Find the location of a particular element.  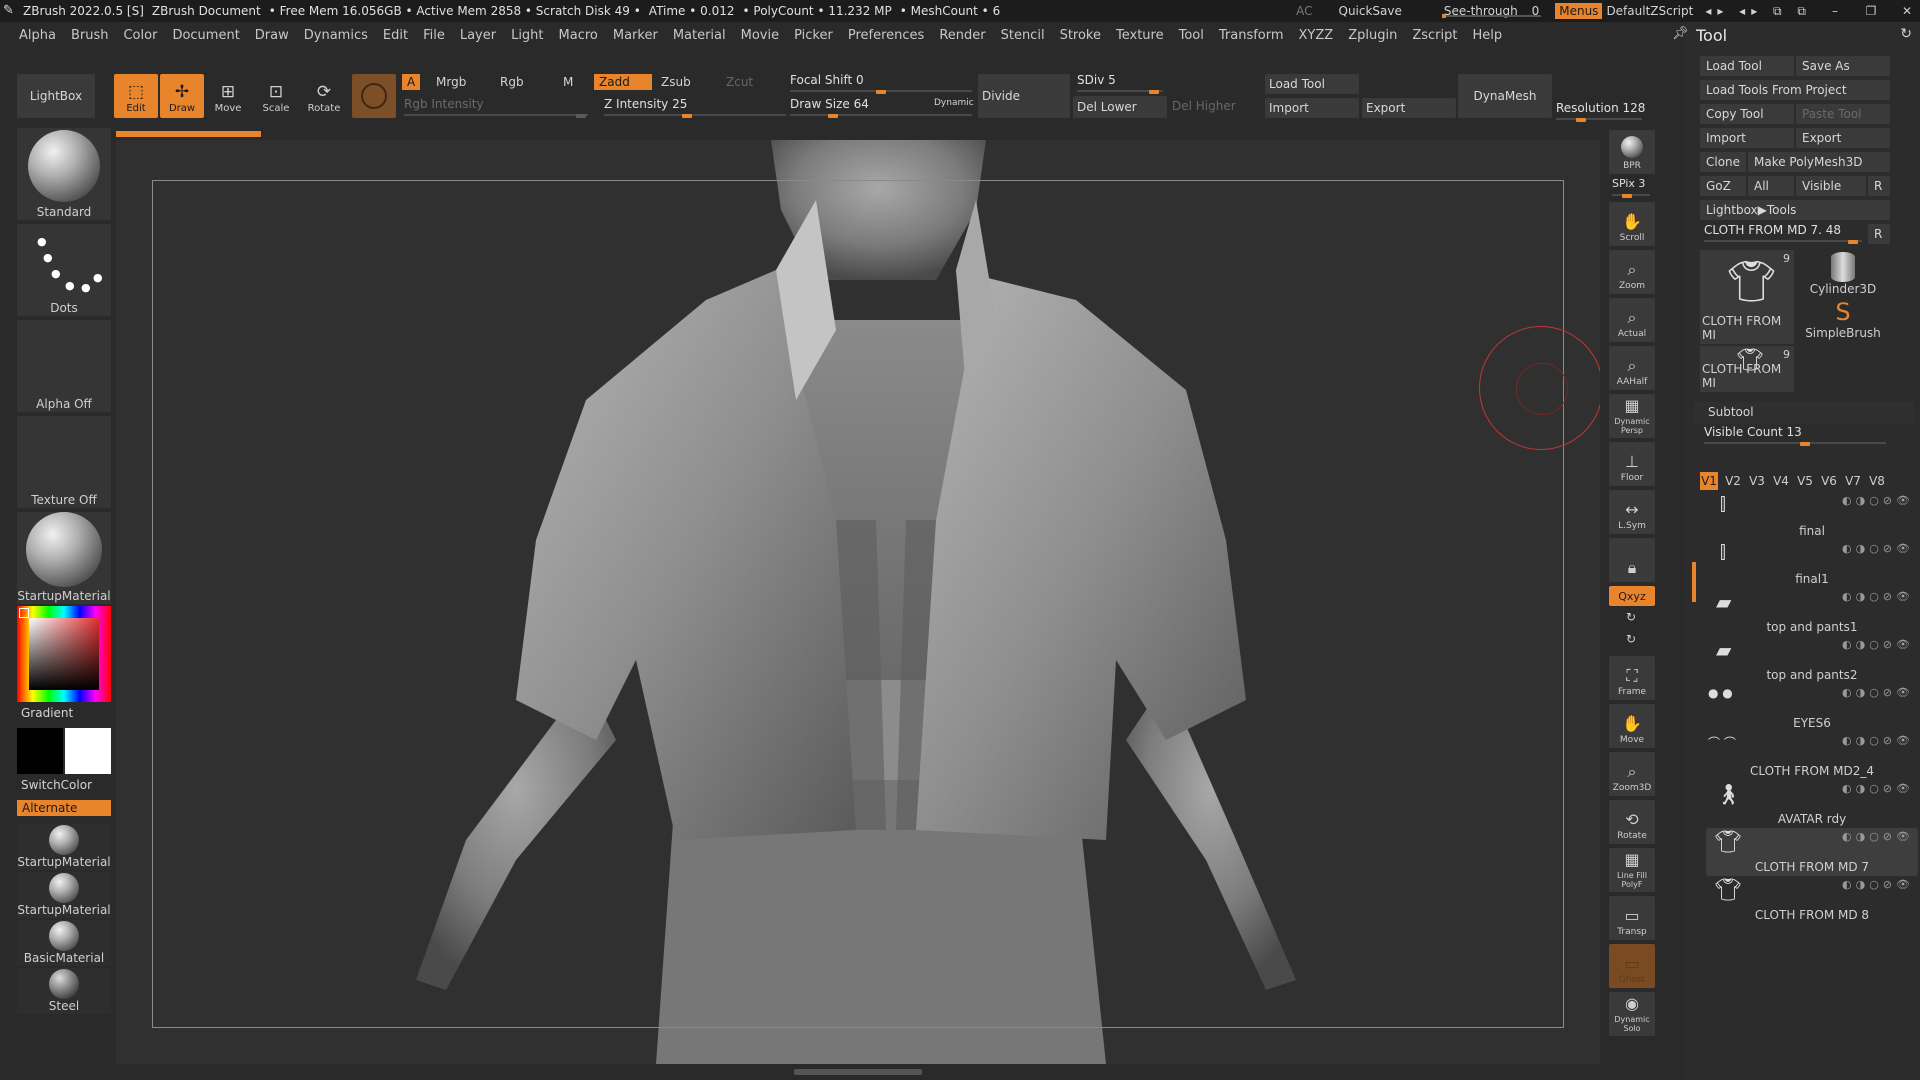

draw-mode-button: ✢ Draw is located at coordinates (182, 96).